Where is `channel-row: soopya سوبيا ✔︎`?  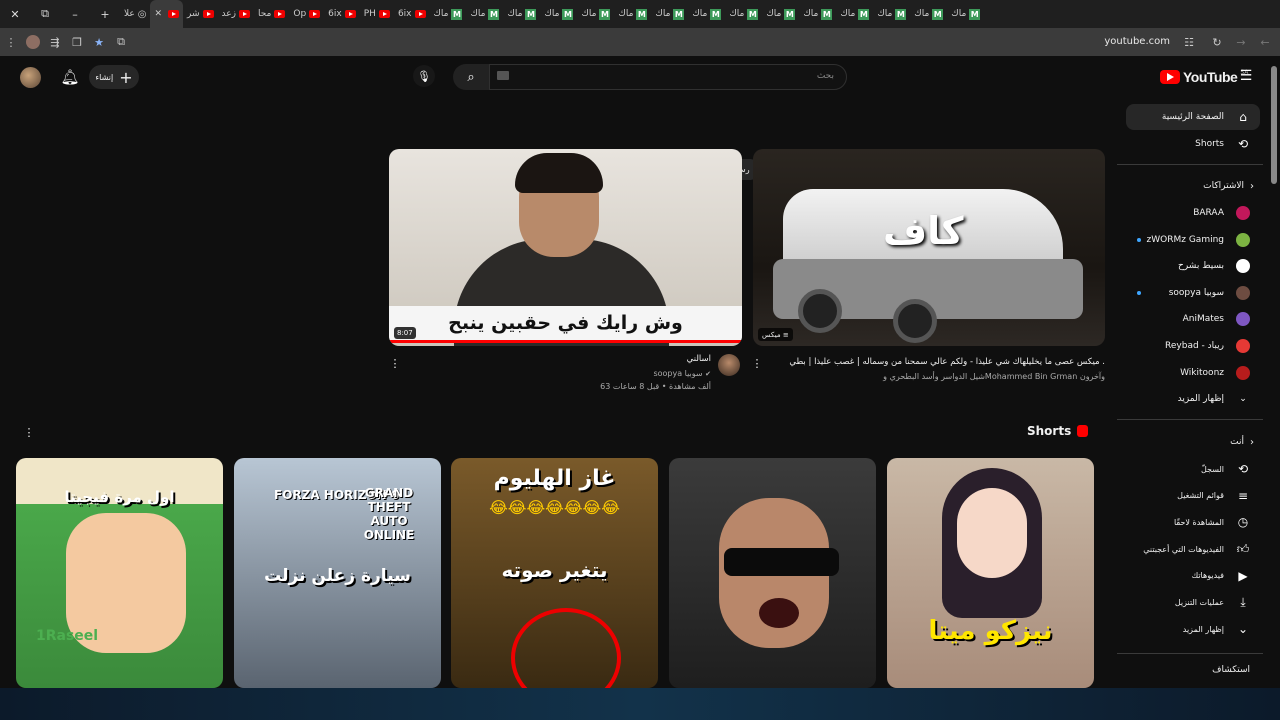 channel-row: soopya سوبيا ✔︎ is located at coordinates (555, 373).